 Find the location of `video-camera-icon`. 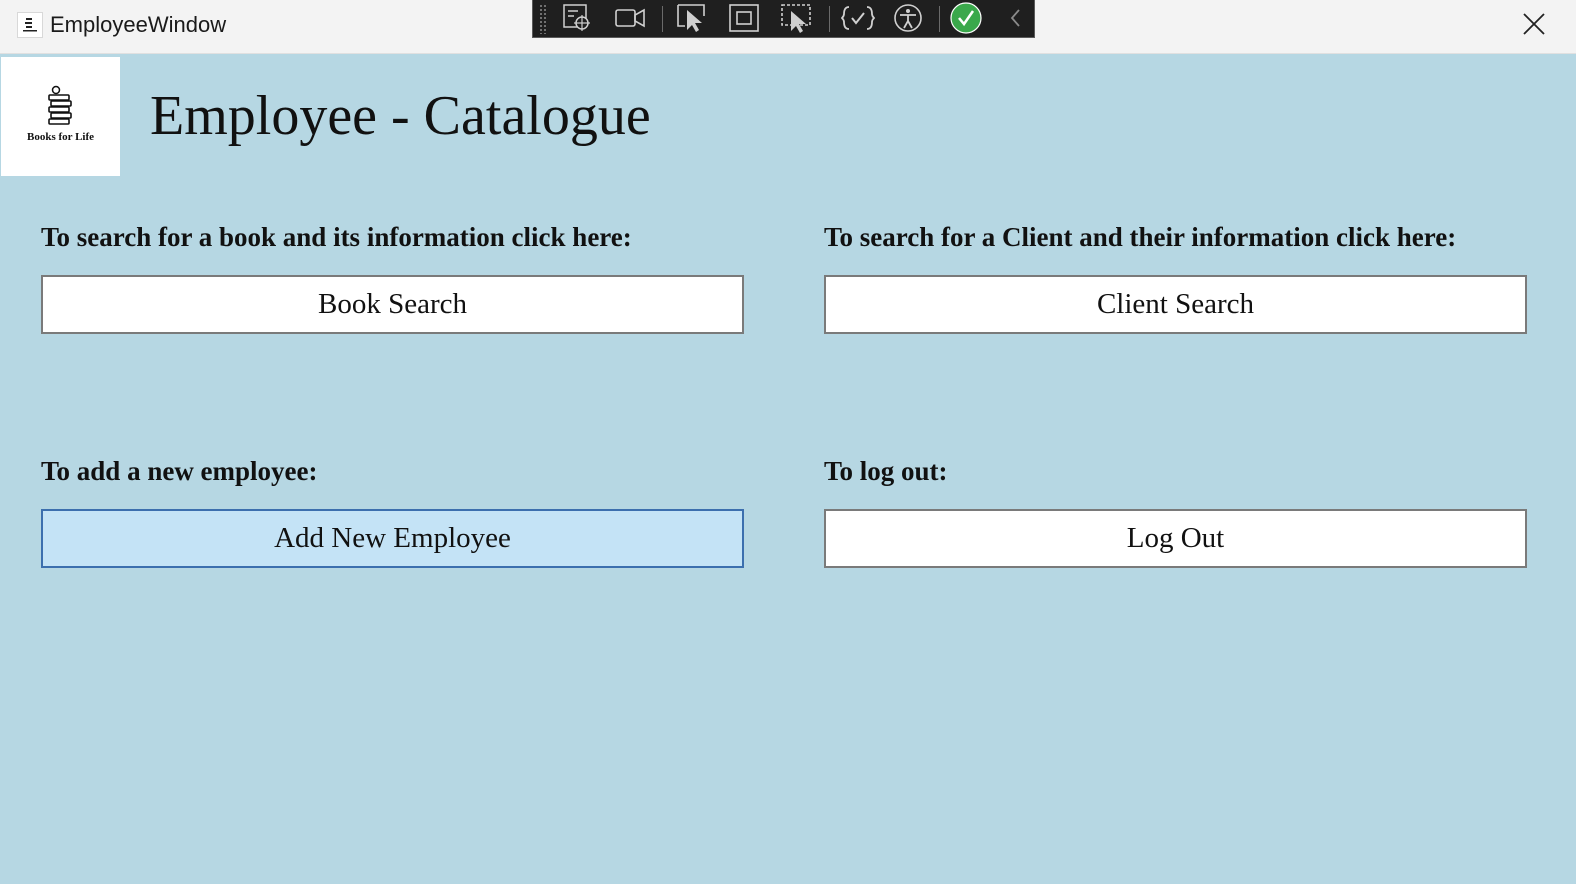

video-camera-icon is located at coordinates (630, 18).